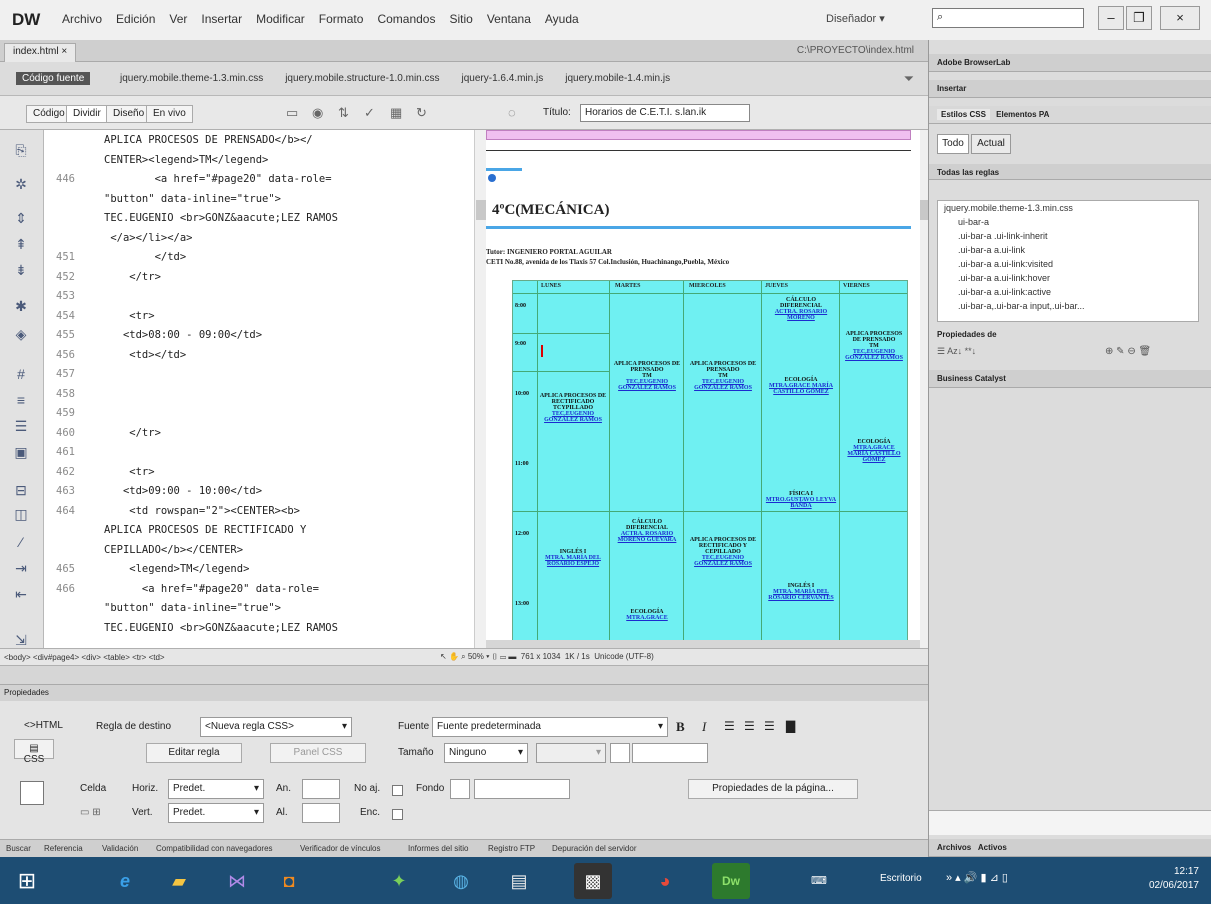  What do you see at coordinates (183, 491) in the screenshot?
I see `code-line: <td>09:00 - 10:00</td>` at bounding box center [183, 491].